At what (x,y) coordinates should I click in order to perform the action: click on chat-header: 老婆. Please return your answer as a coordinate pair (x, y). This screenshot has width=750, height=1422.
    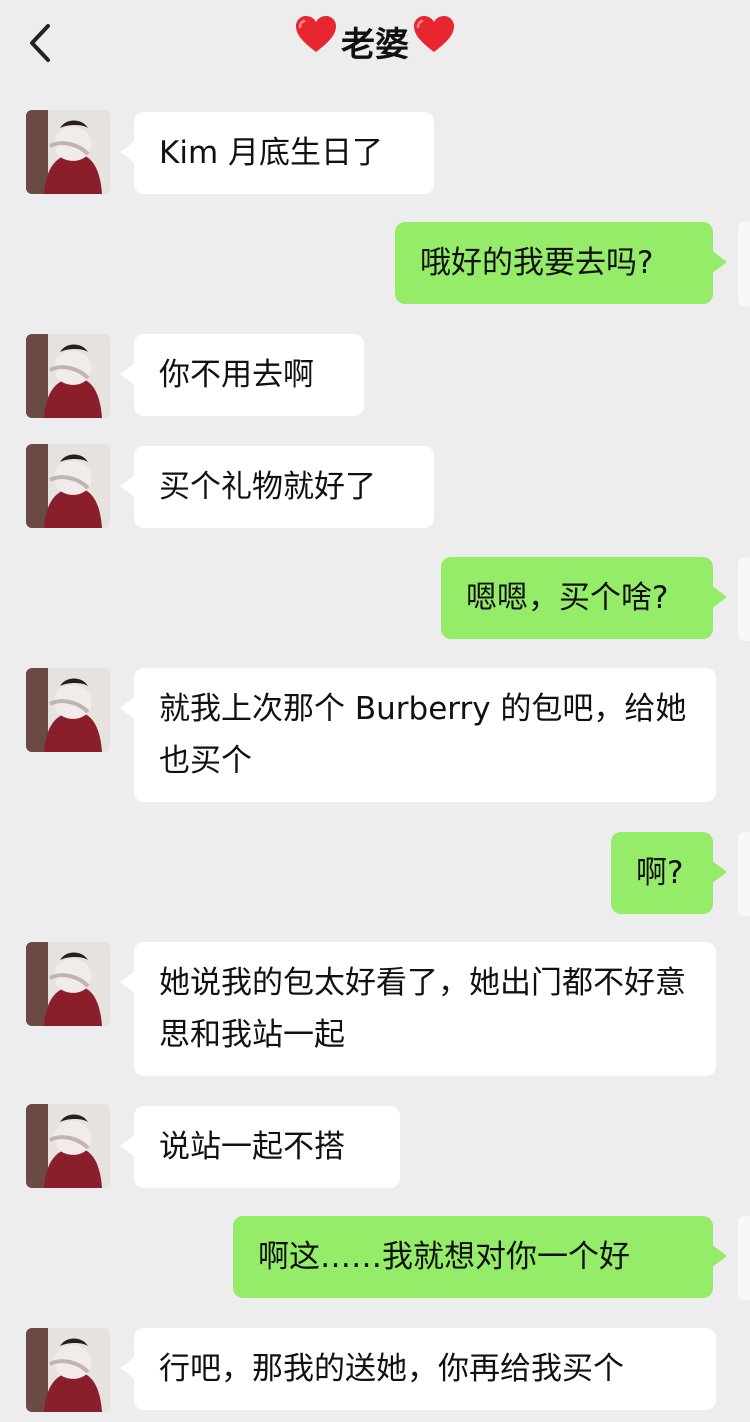
    Looking at the image, I should click on (375, 44).